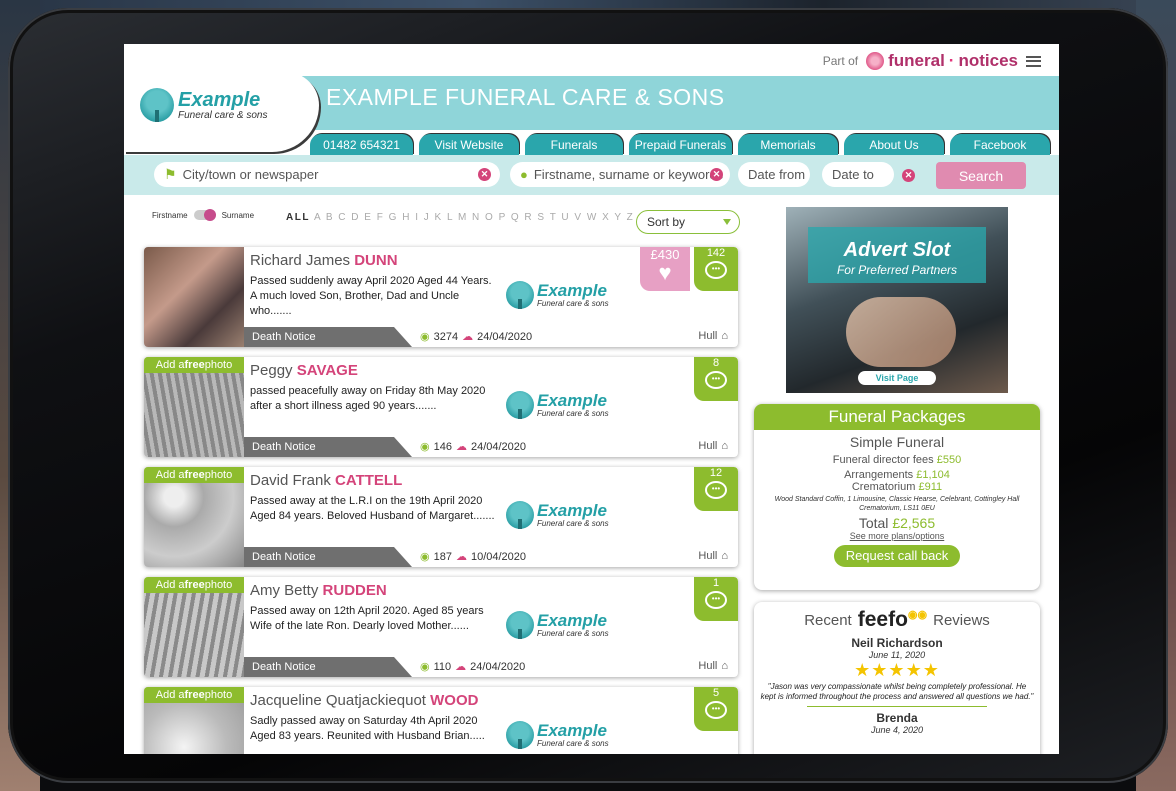  What do you see at coordinates (498, 556) in the screenshot?
I see `notice-date: 10/04/2020` at bounding box center [498, 556].